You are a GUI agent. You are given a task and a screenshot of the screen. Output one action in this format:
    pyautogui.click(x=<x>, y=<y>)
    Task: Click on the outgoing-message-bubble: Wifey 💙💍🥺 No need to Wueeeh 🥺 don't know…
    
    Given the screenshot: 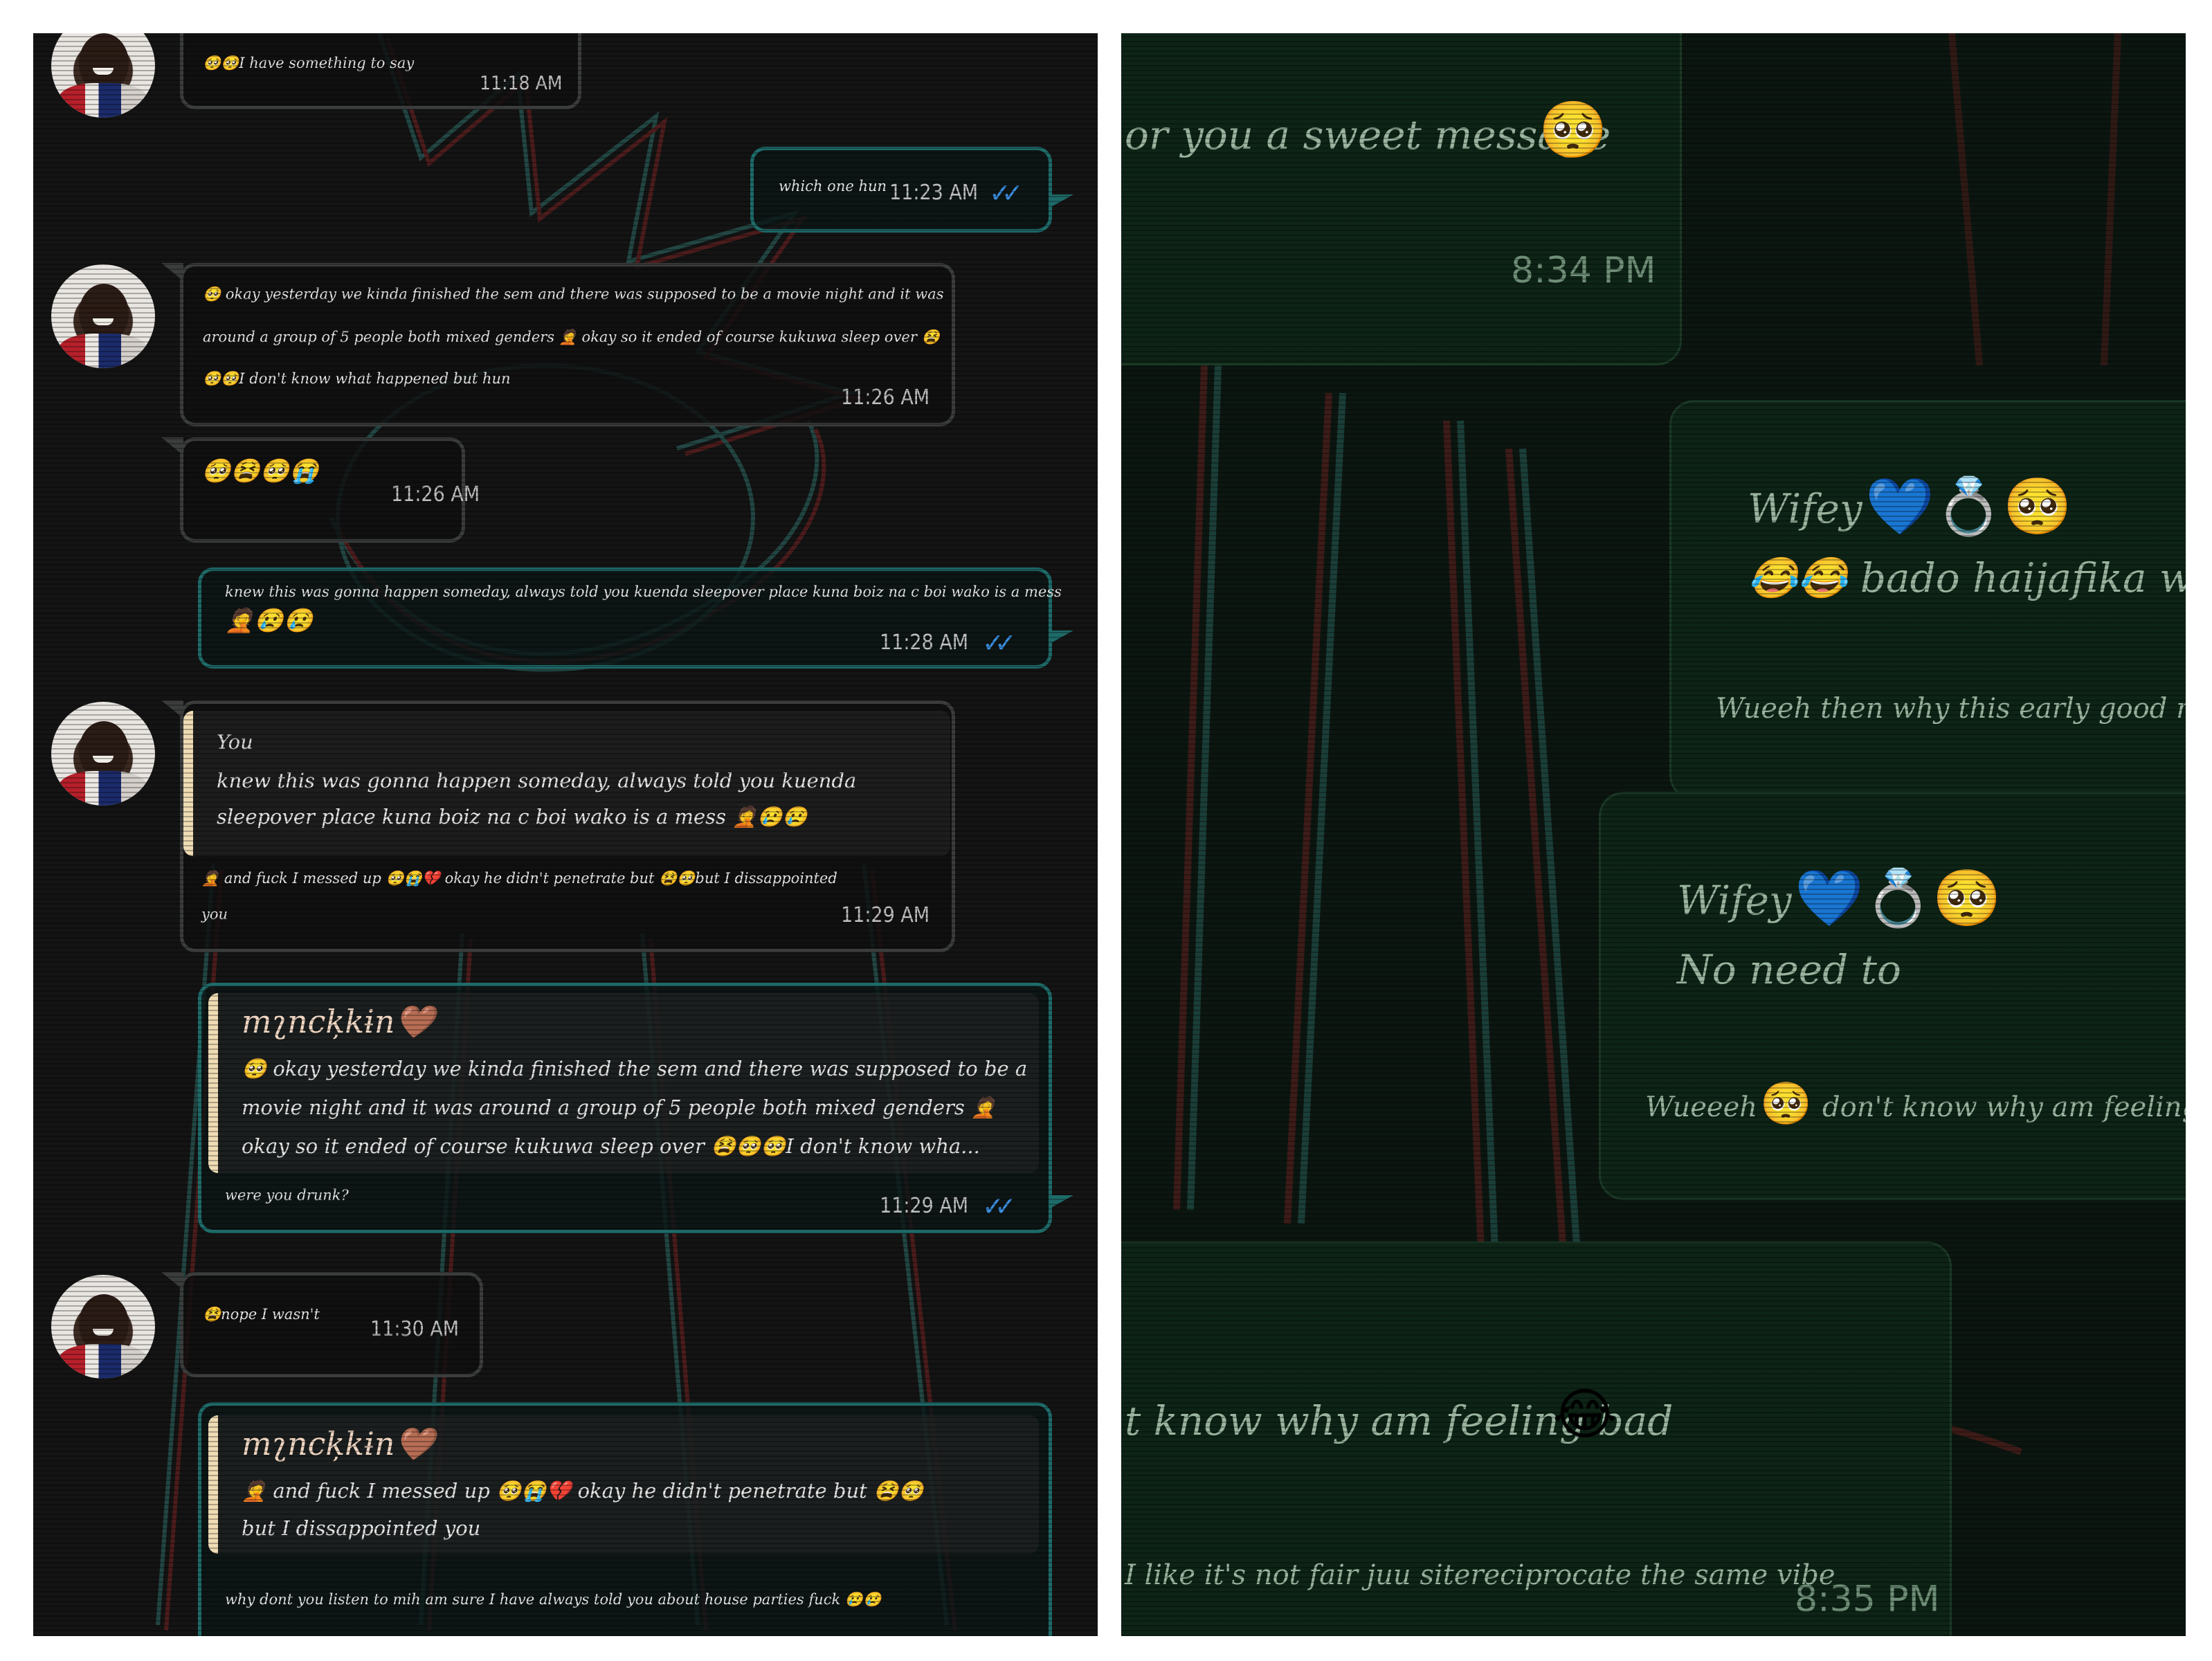 What is the action you would take?
    pyautogui.click(x=1892, y=996)
    